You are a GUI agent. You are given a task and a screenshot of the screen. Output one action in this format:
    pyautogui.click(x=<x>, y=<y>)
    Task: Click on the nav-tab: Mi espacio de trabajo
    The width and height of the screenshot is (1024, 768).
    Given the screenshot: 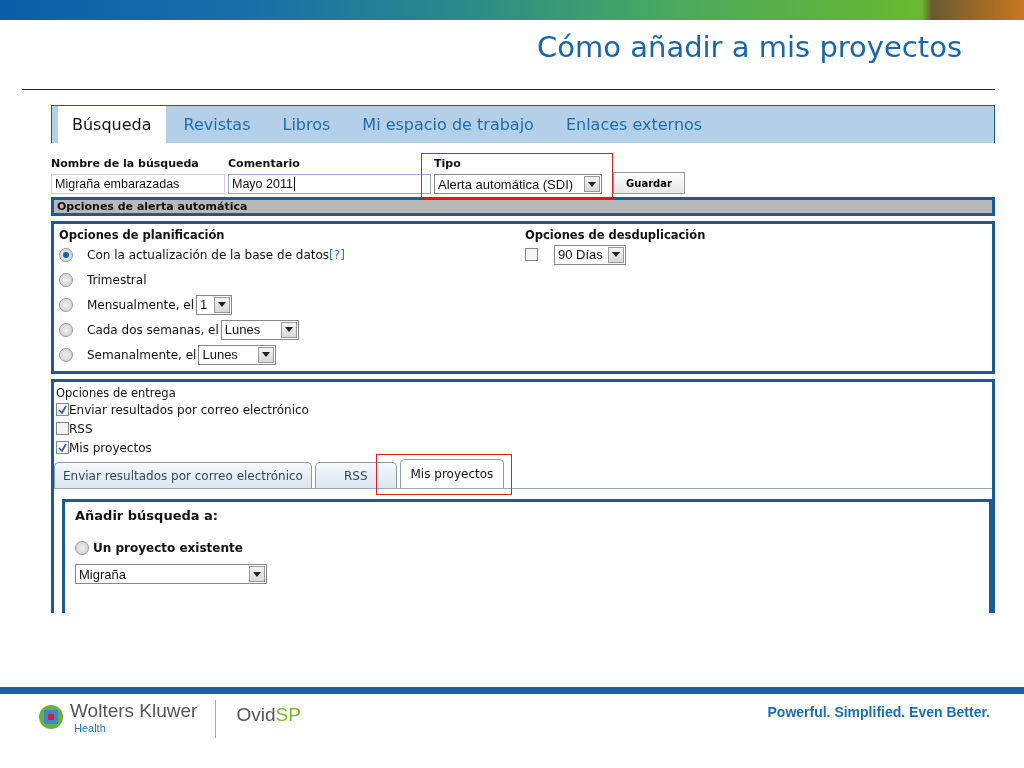 What is the action you would take?
    pyautogui.click(x=448, y=124)
    